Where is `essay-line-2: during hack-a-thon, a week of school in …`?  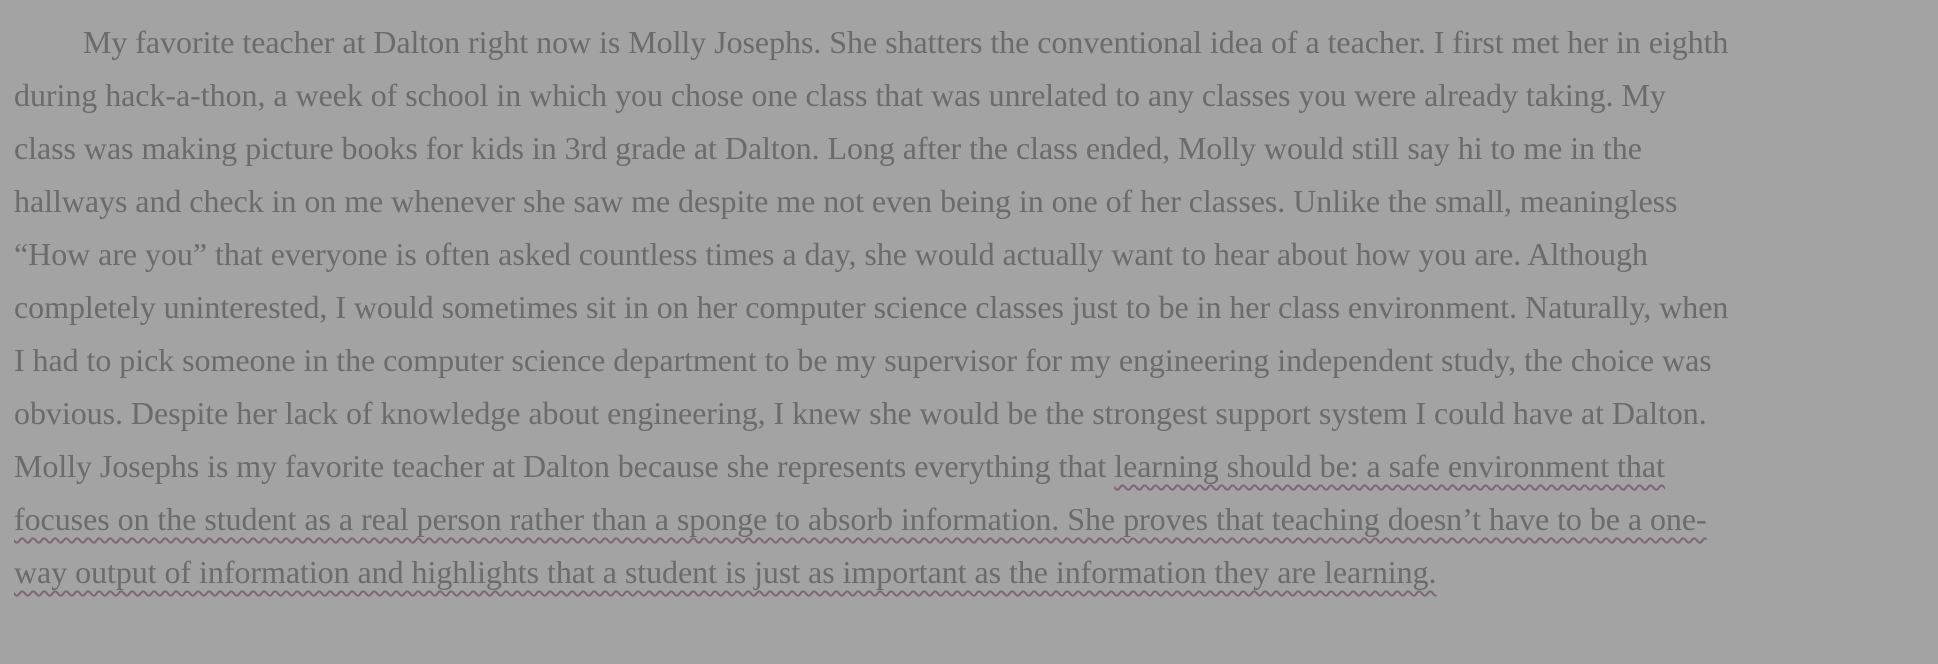 essay-line-2: during hack-a-thon, a week of school in … is located at coordinates (840, 95).